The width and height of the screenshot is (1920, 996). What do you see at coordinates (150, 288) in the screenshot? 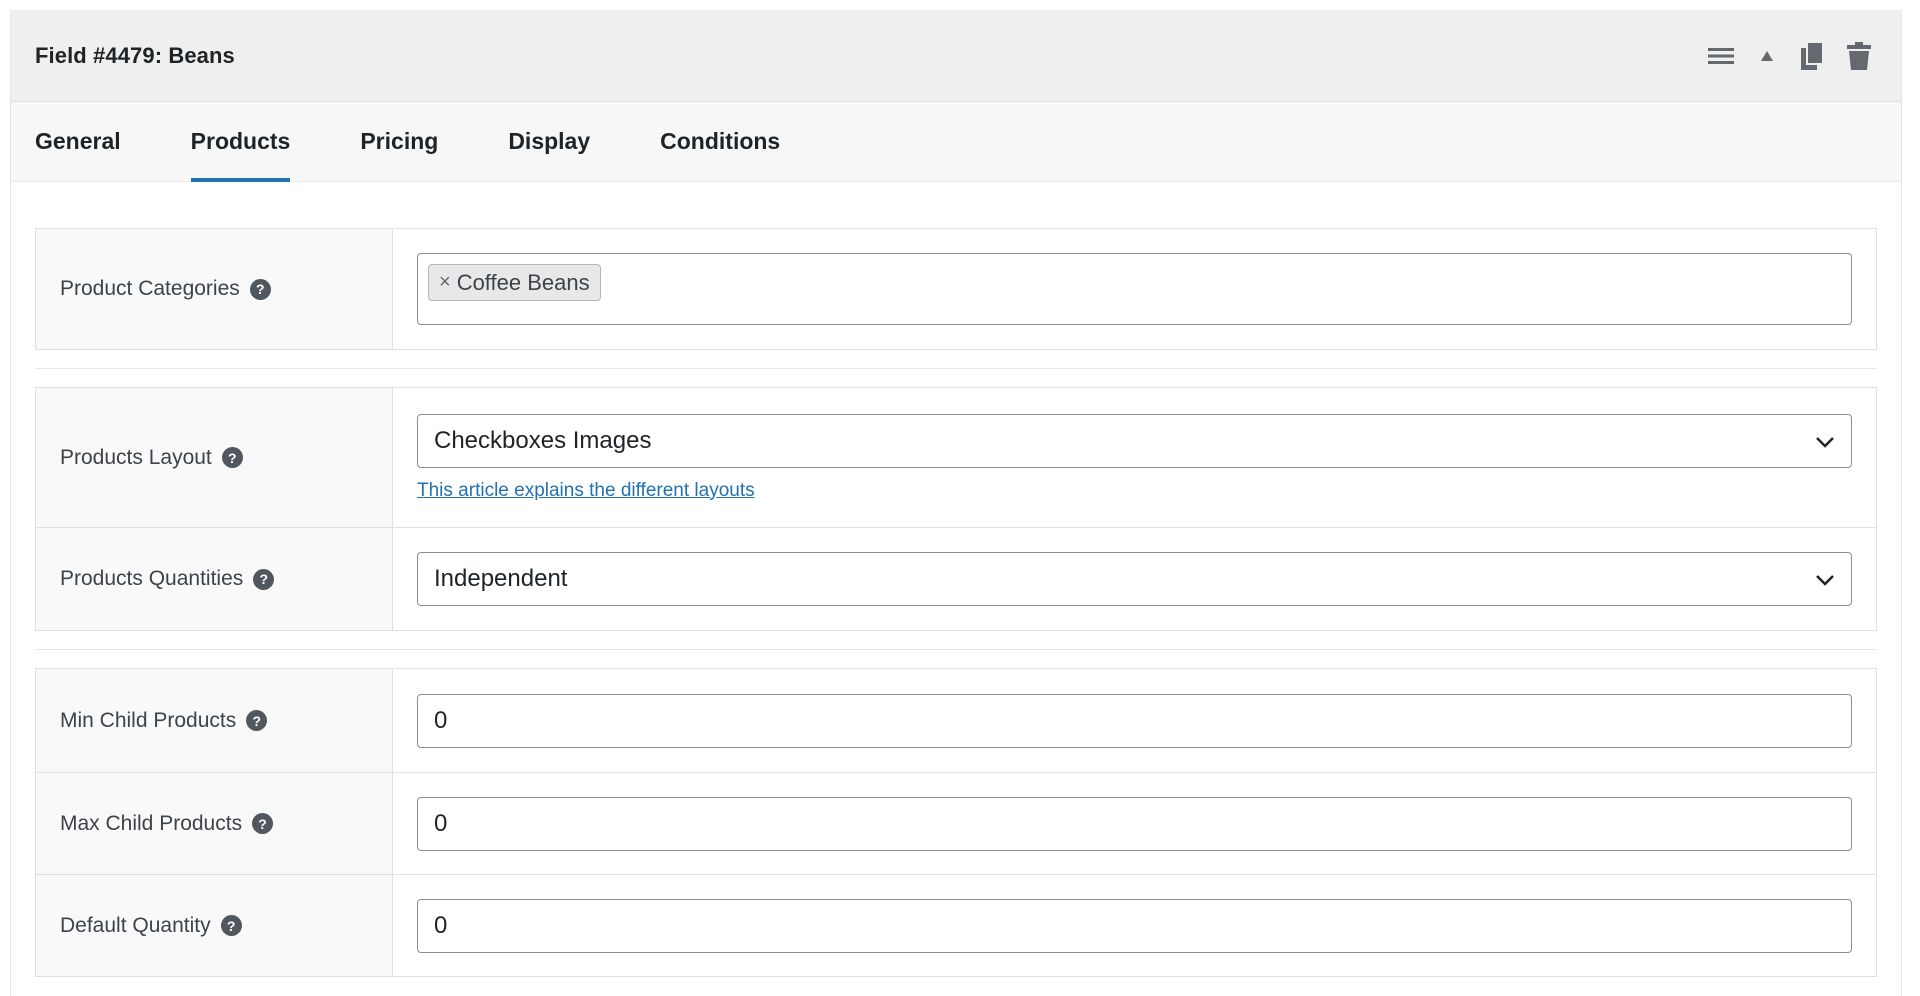
I see `product-categories-label: Product Categories` at bounding box center [150, 288].